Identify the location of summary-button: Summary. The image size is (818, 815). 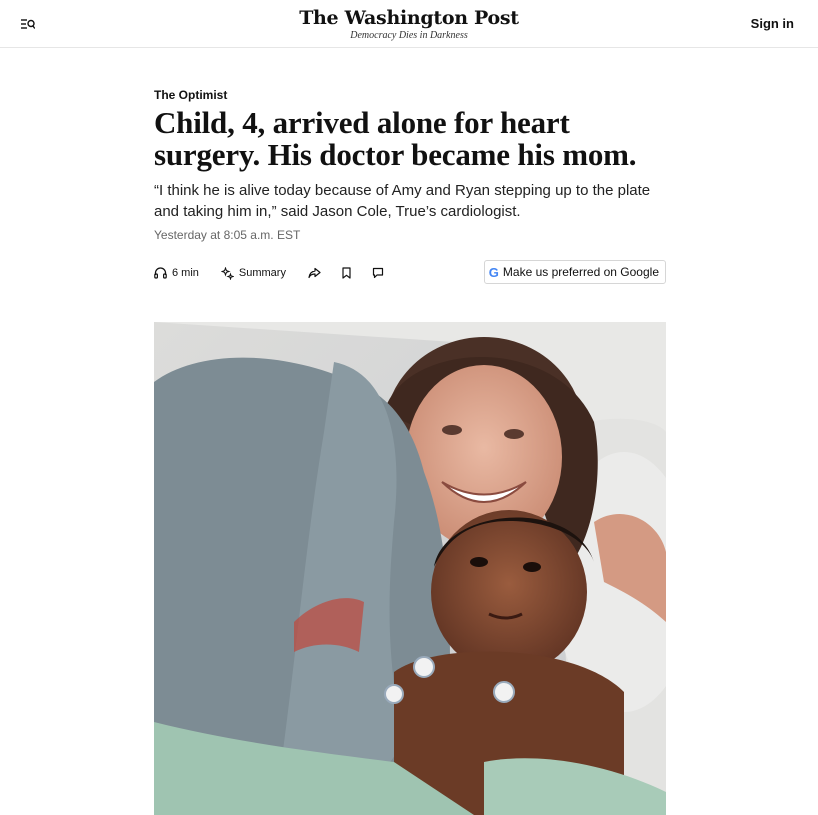
(253, 273).